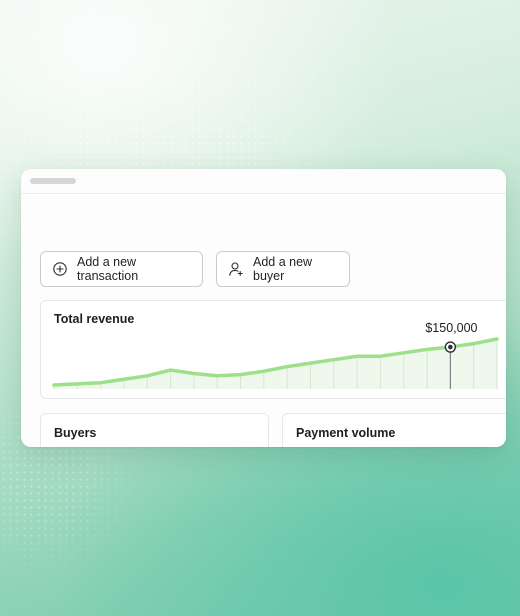 Image resolution: width=520 pixels, height=616 pixels. I want to click on buyers-card: Buyers, so click(154, 430).